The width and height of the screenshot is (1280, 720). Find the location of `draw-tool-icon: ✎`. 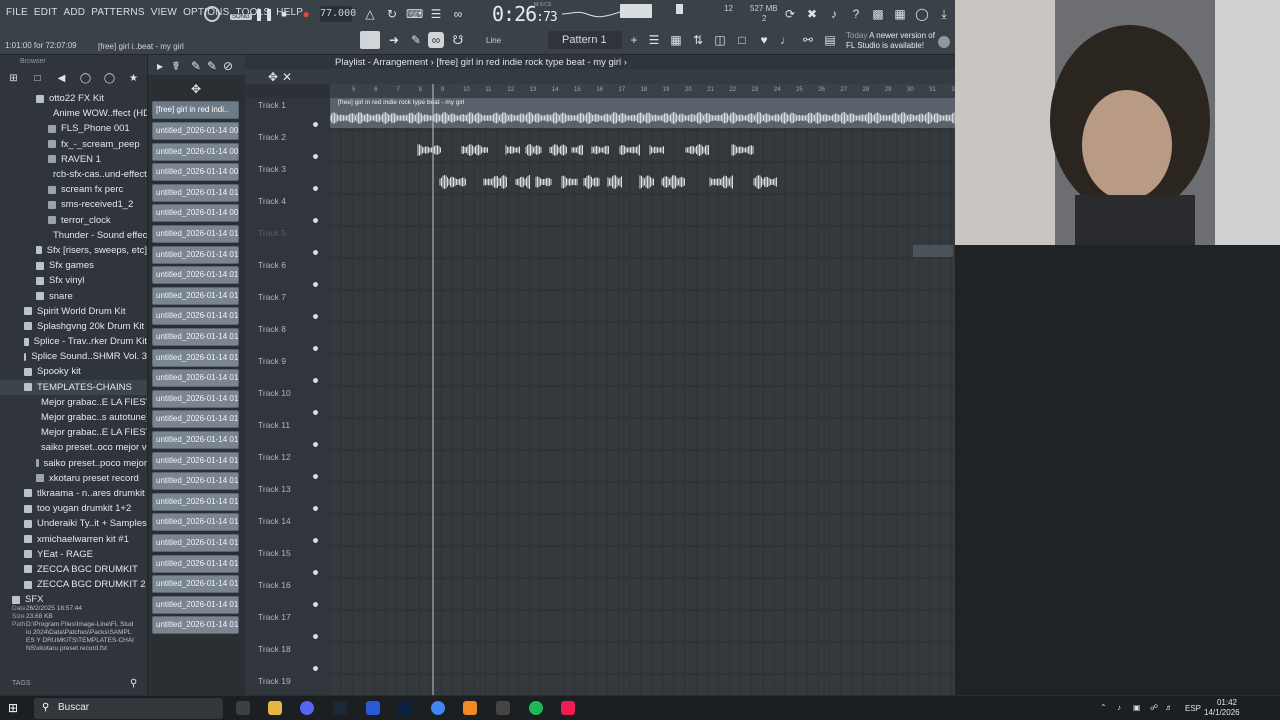

draw-tool-icon: ✎ is located at coordinates (196, 66).